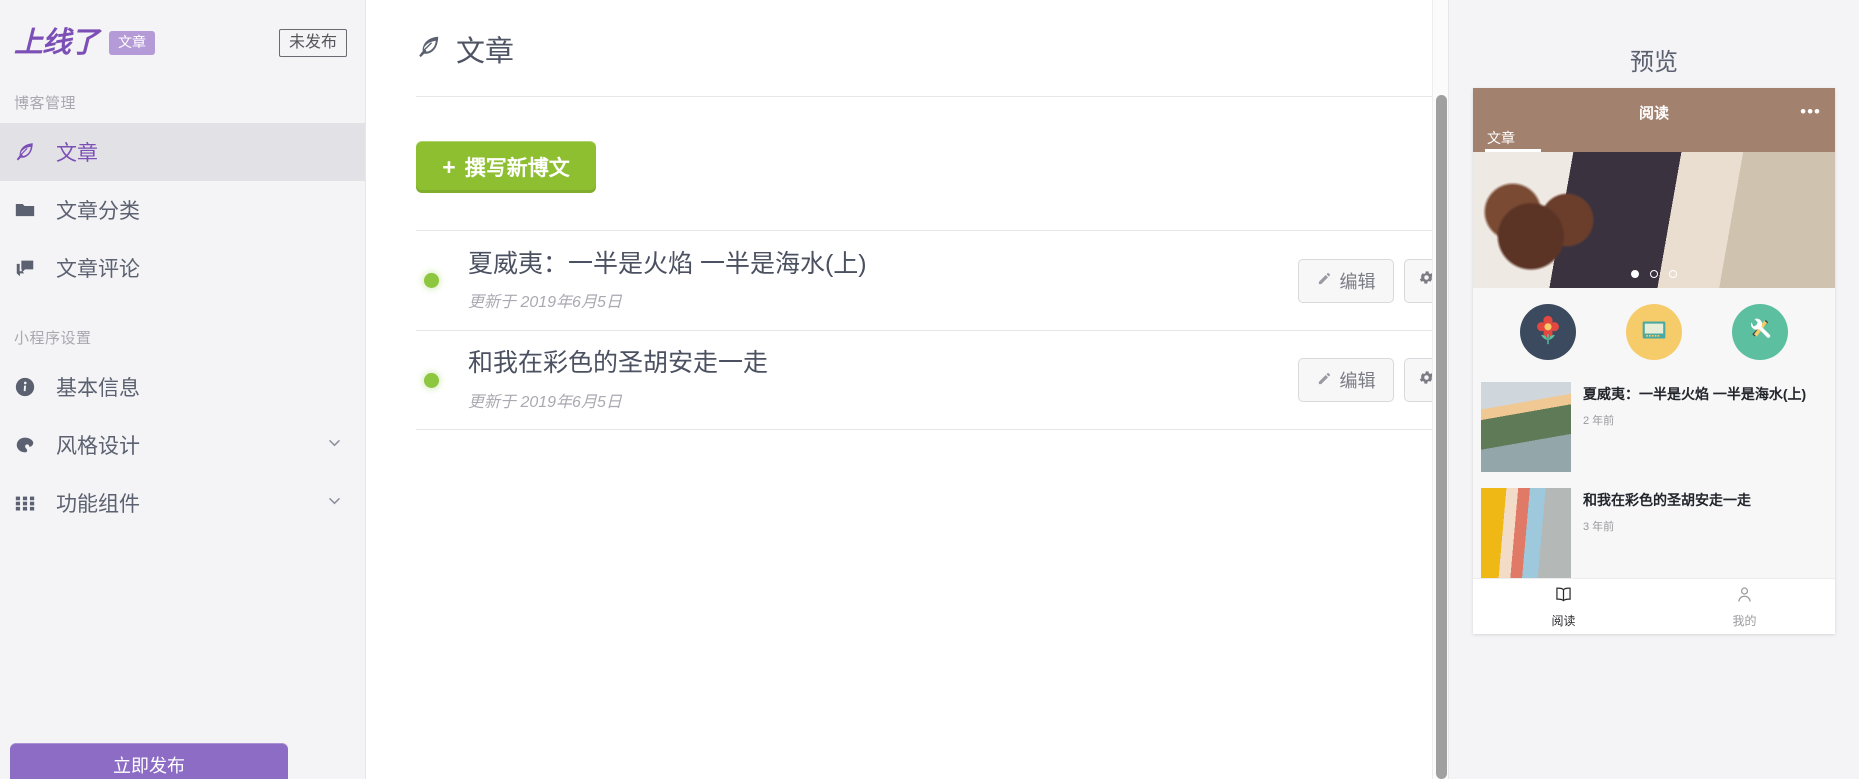  What do you see at coordinates (182, 268) in the screenshot?
I see `sidebar-item-comments: 文章评论` at bounding box center [182, 268].